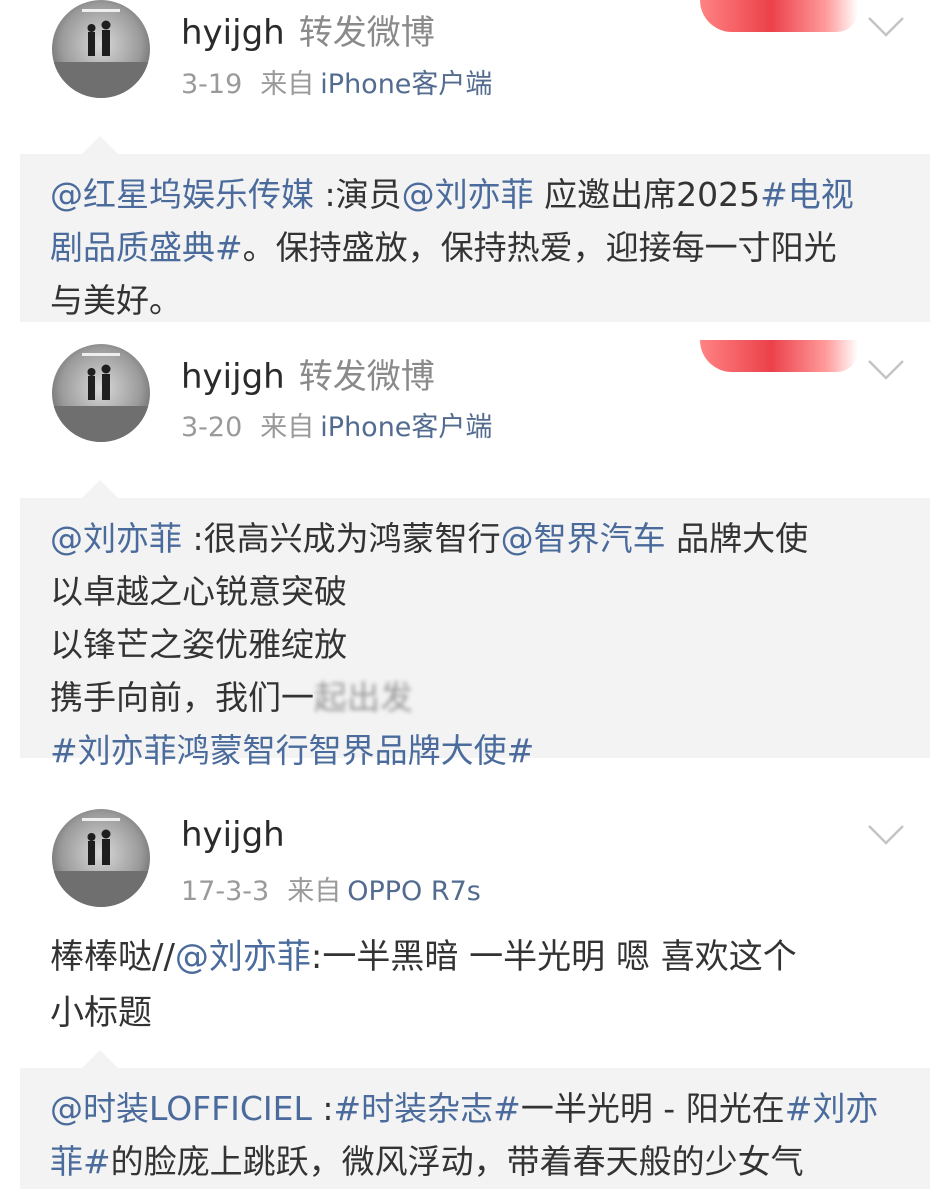 This screenshot has width=948, height=1189. I want to click on text-line: 小标题, so click(480, 1013).